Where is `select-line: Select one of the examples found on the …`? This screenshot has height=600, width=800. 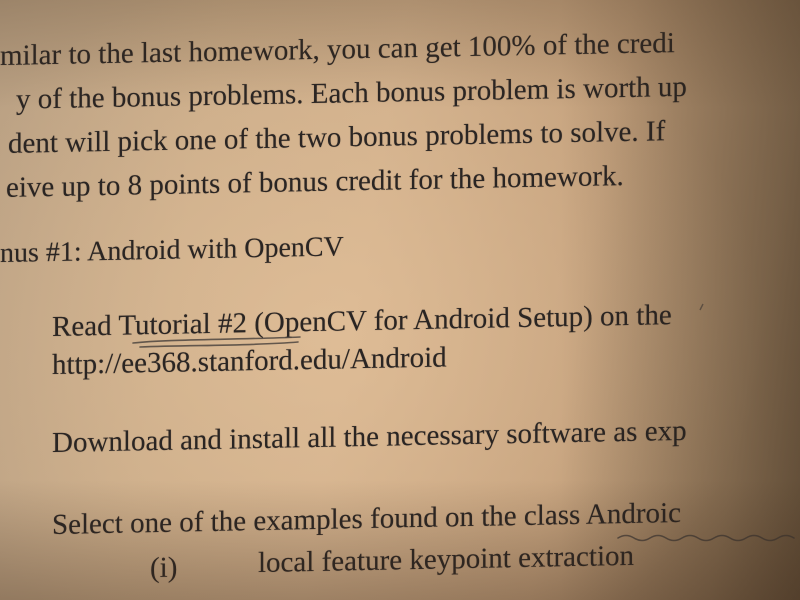 select-line: Select one of the examples found on the … is located at coordinates (366, 519).